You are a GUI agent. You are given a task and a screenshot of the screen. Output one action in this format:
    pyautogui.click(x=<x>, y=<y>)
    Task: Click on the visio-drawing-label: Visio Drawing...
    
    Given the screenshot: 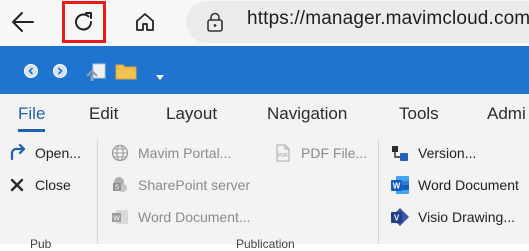 What is the action you would take?
    pyautogui.click(x=467, y=217)
    